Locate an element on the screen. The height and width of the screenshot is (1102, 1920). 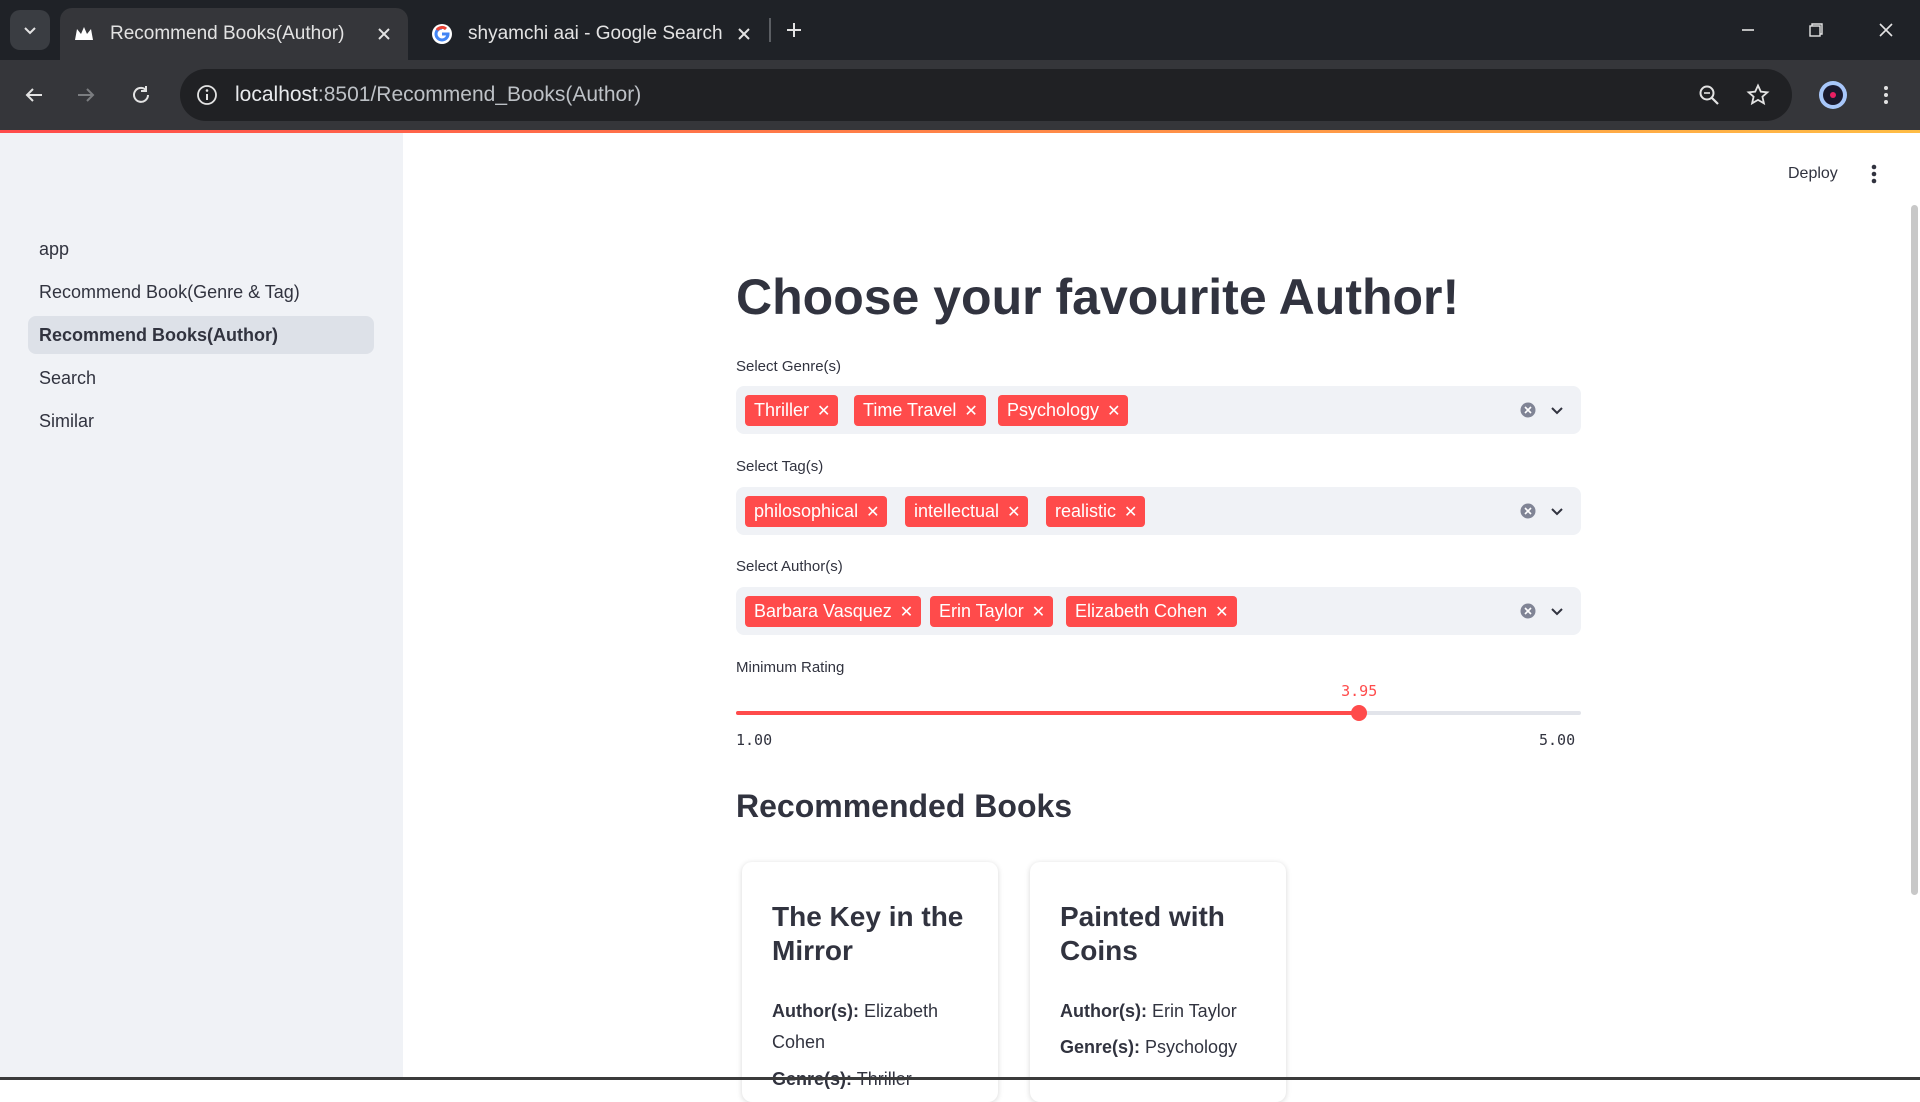
star-icon is located at coordinates (1758, 94).